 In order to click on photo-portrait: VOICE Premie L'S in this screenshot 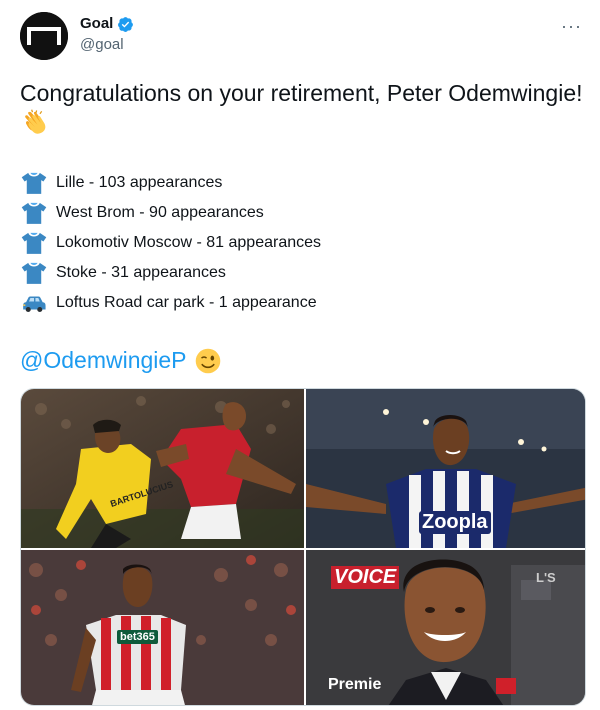, I will do `click(445, 627)`.